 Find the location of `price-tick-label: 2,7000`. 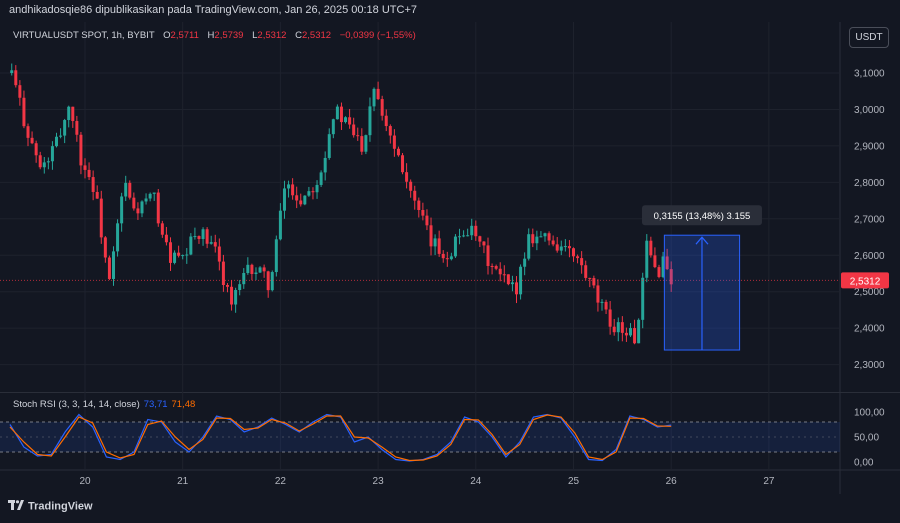

price-tick-label: 2,7000 is located at coordinates (869, 219).